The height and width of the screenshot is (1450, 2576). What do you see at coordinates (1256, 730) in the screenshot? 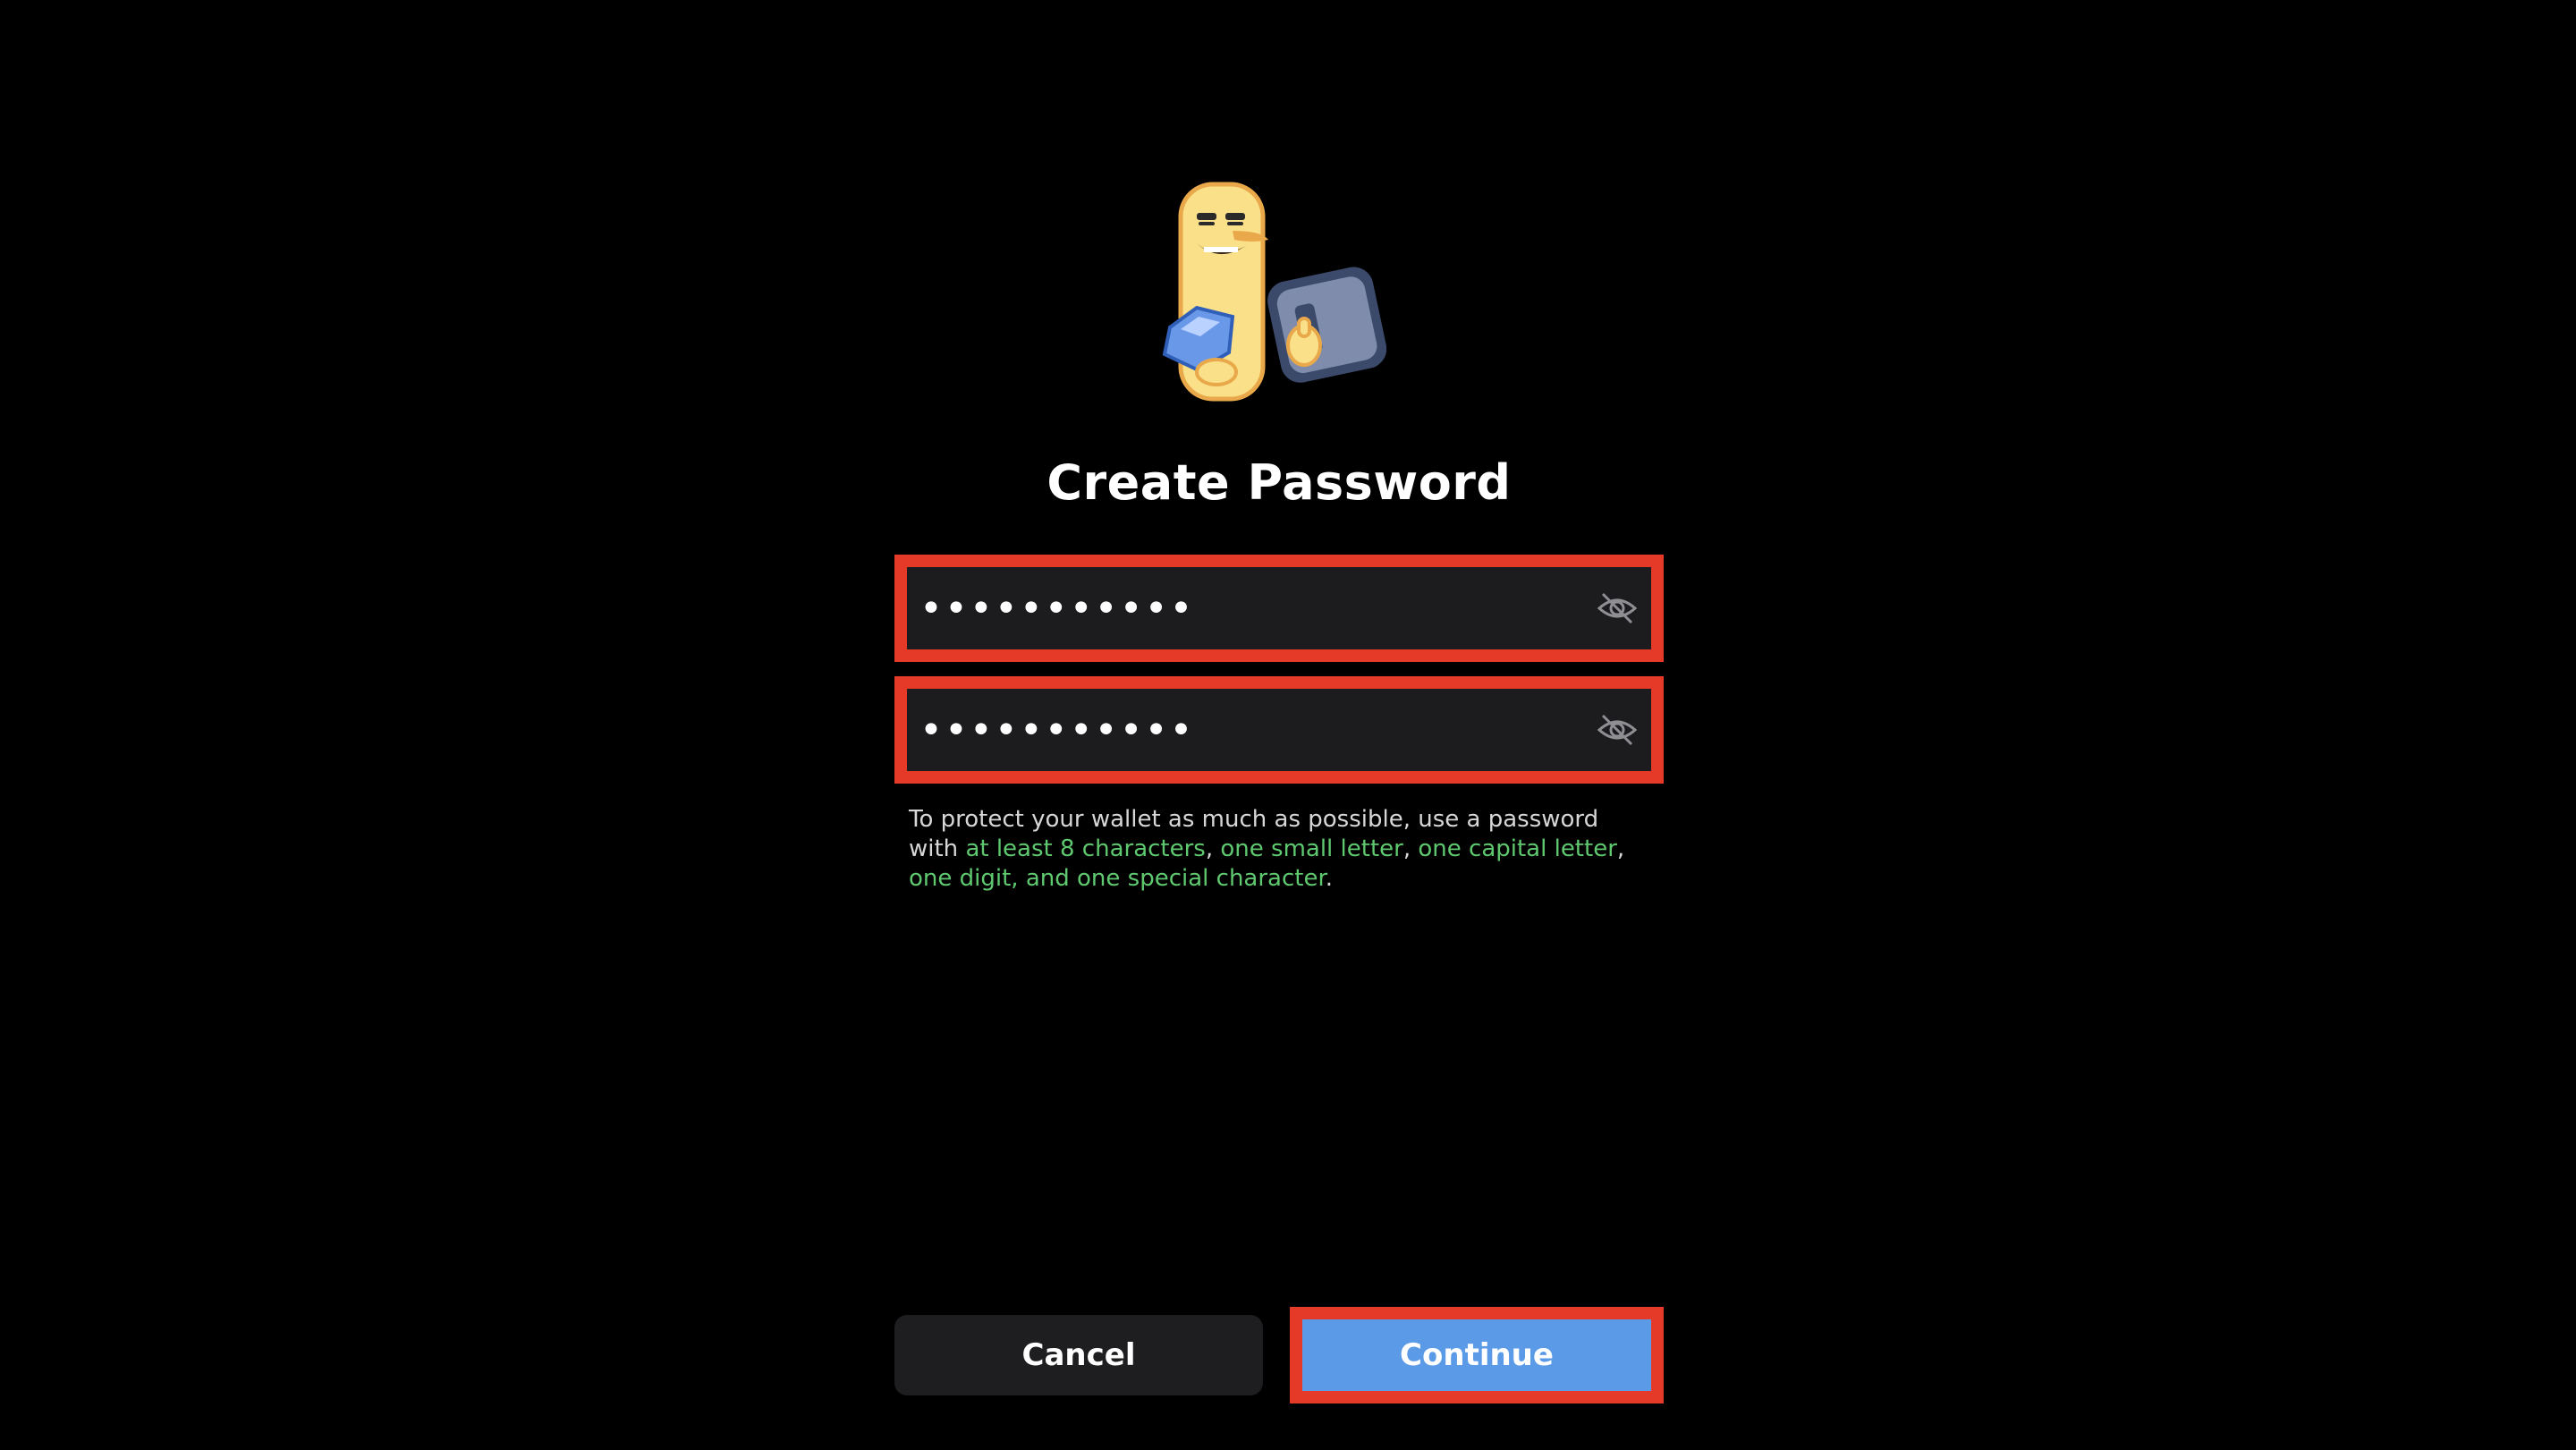
I see `confirm-password-input` at bounding box center [1256, 730].